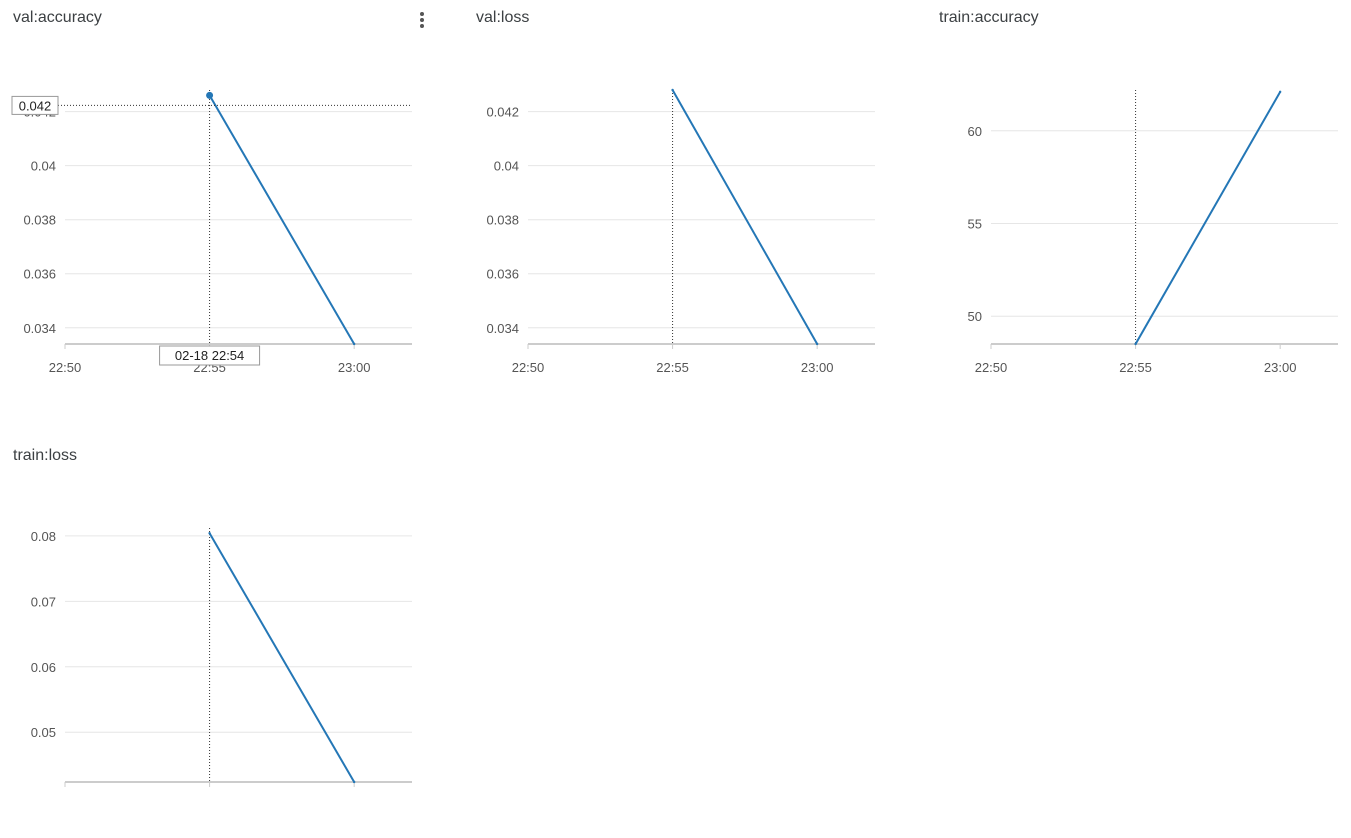 The image size is (1351, 838). I want to click on y-tick-label: 0.07, so click(43, 601).